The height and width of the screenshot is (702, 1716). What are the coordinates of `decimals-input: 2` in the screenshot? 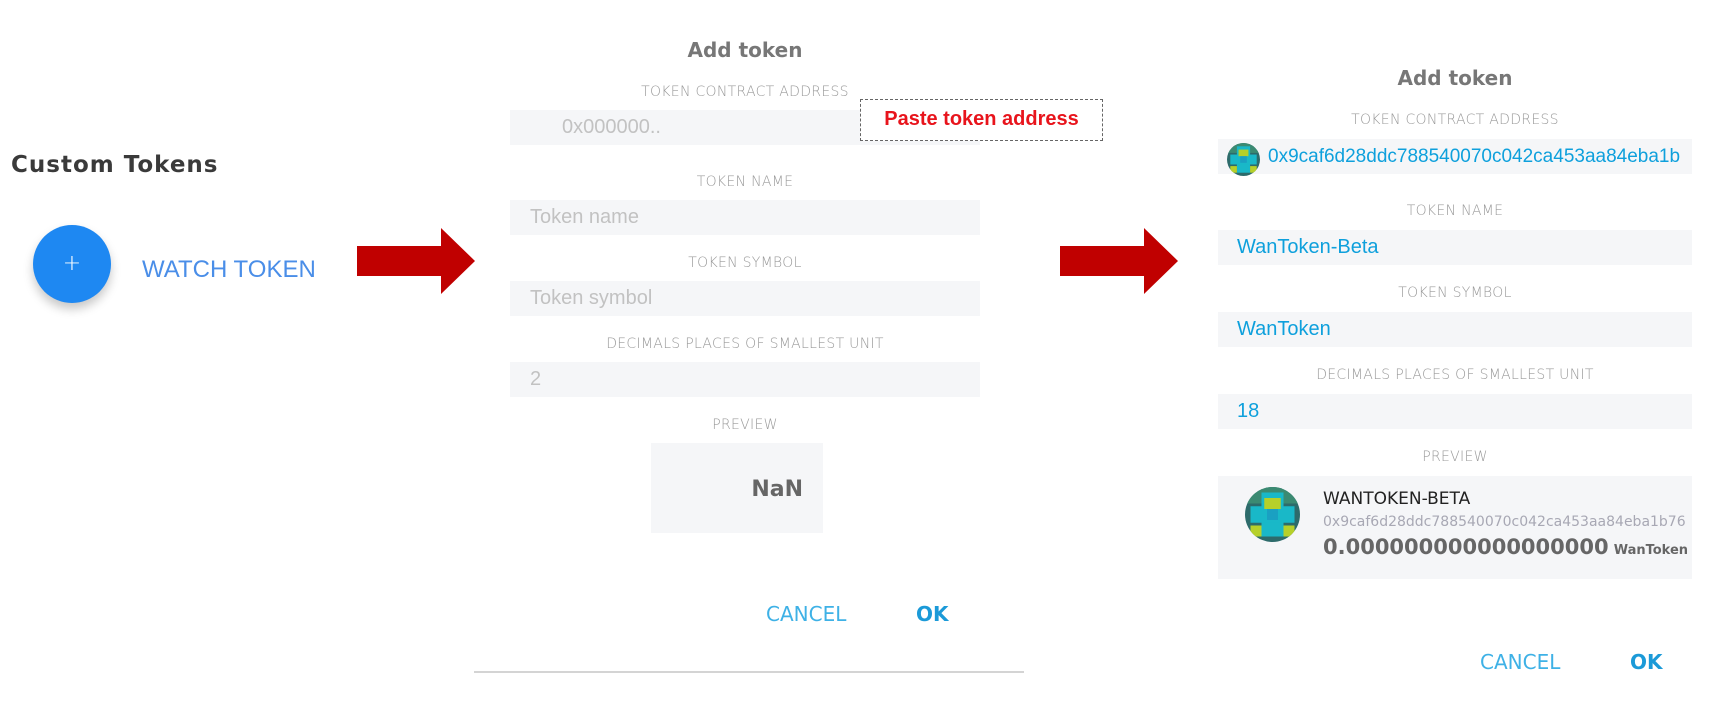 It's located at (745, 379).